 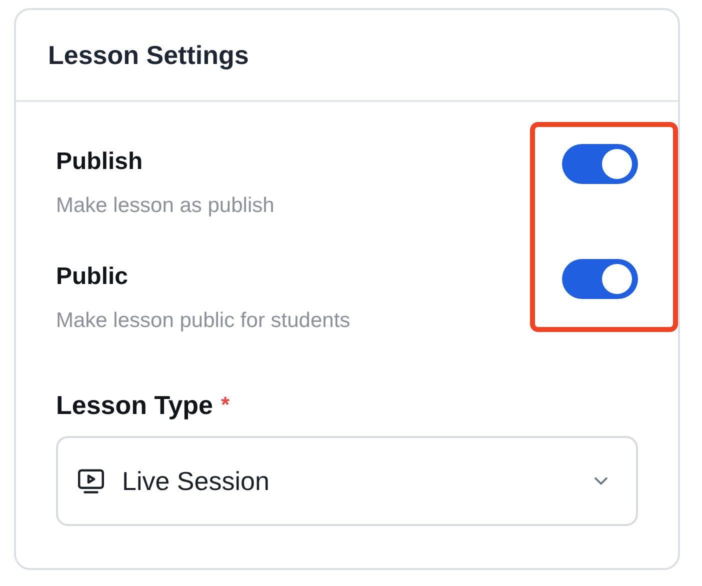 I want to click on field-label: Lesson Type, so click(x=135, y=405).